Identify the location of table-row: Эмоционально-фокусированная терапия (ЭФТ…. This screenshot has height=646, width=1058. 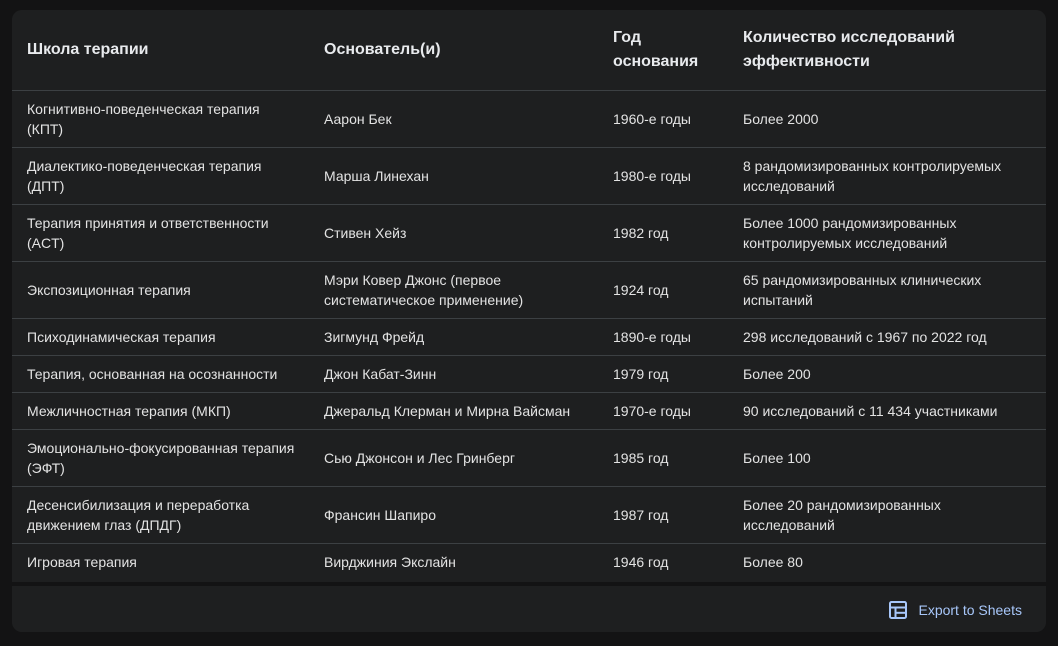
(529, 458).